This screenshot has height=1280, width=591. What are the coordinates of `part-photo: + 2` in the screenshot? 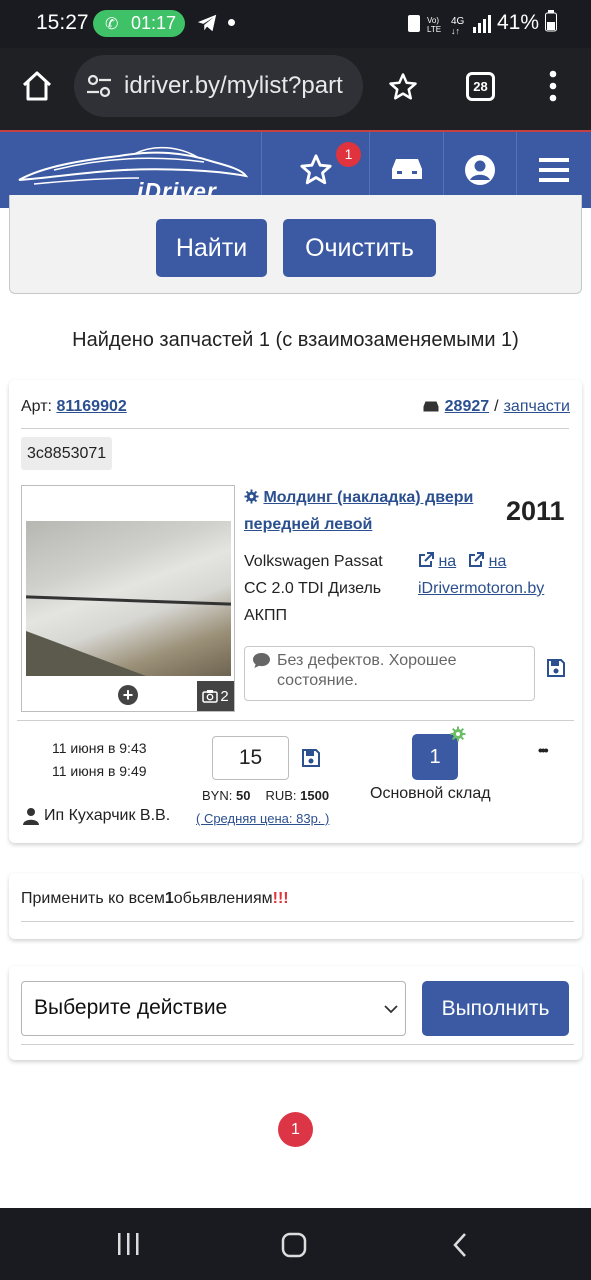 It's located at (128, 598).